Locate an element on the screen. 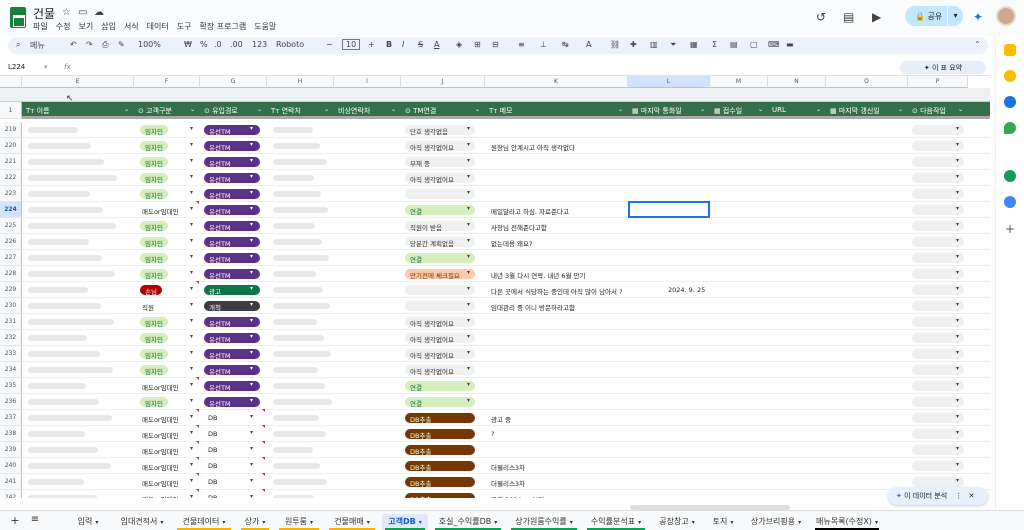  gemini-icon: ✦ is located at coordinates (978, 17).